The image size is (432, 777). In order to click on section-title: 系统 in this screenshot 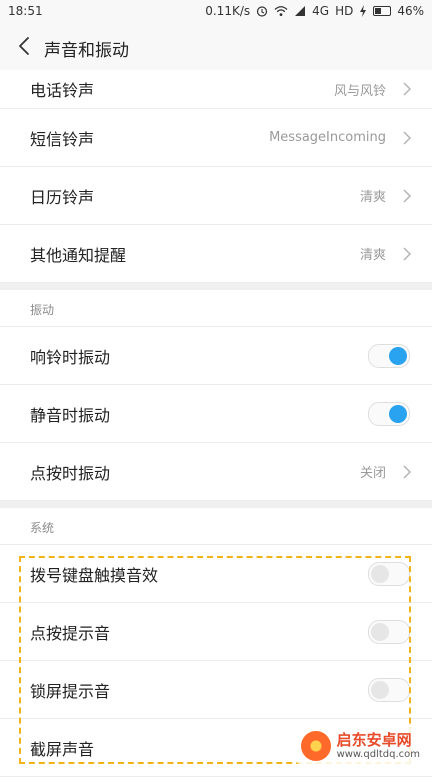, I will do `click(42, 528)`.